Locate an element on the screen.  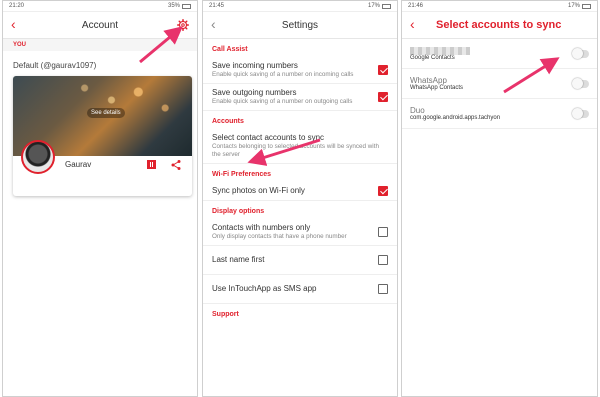
gear-icon is located at coordinates (183, 25).